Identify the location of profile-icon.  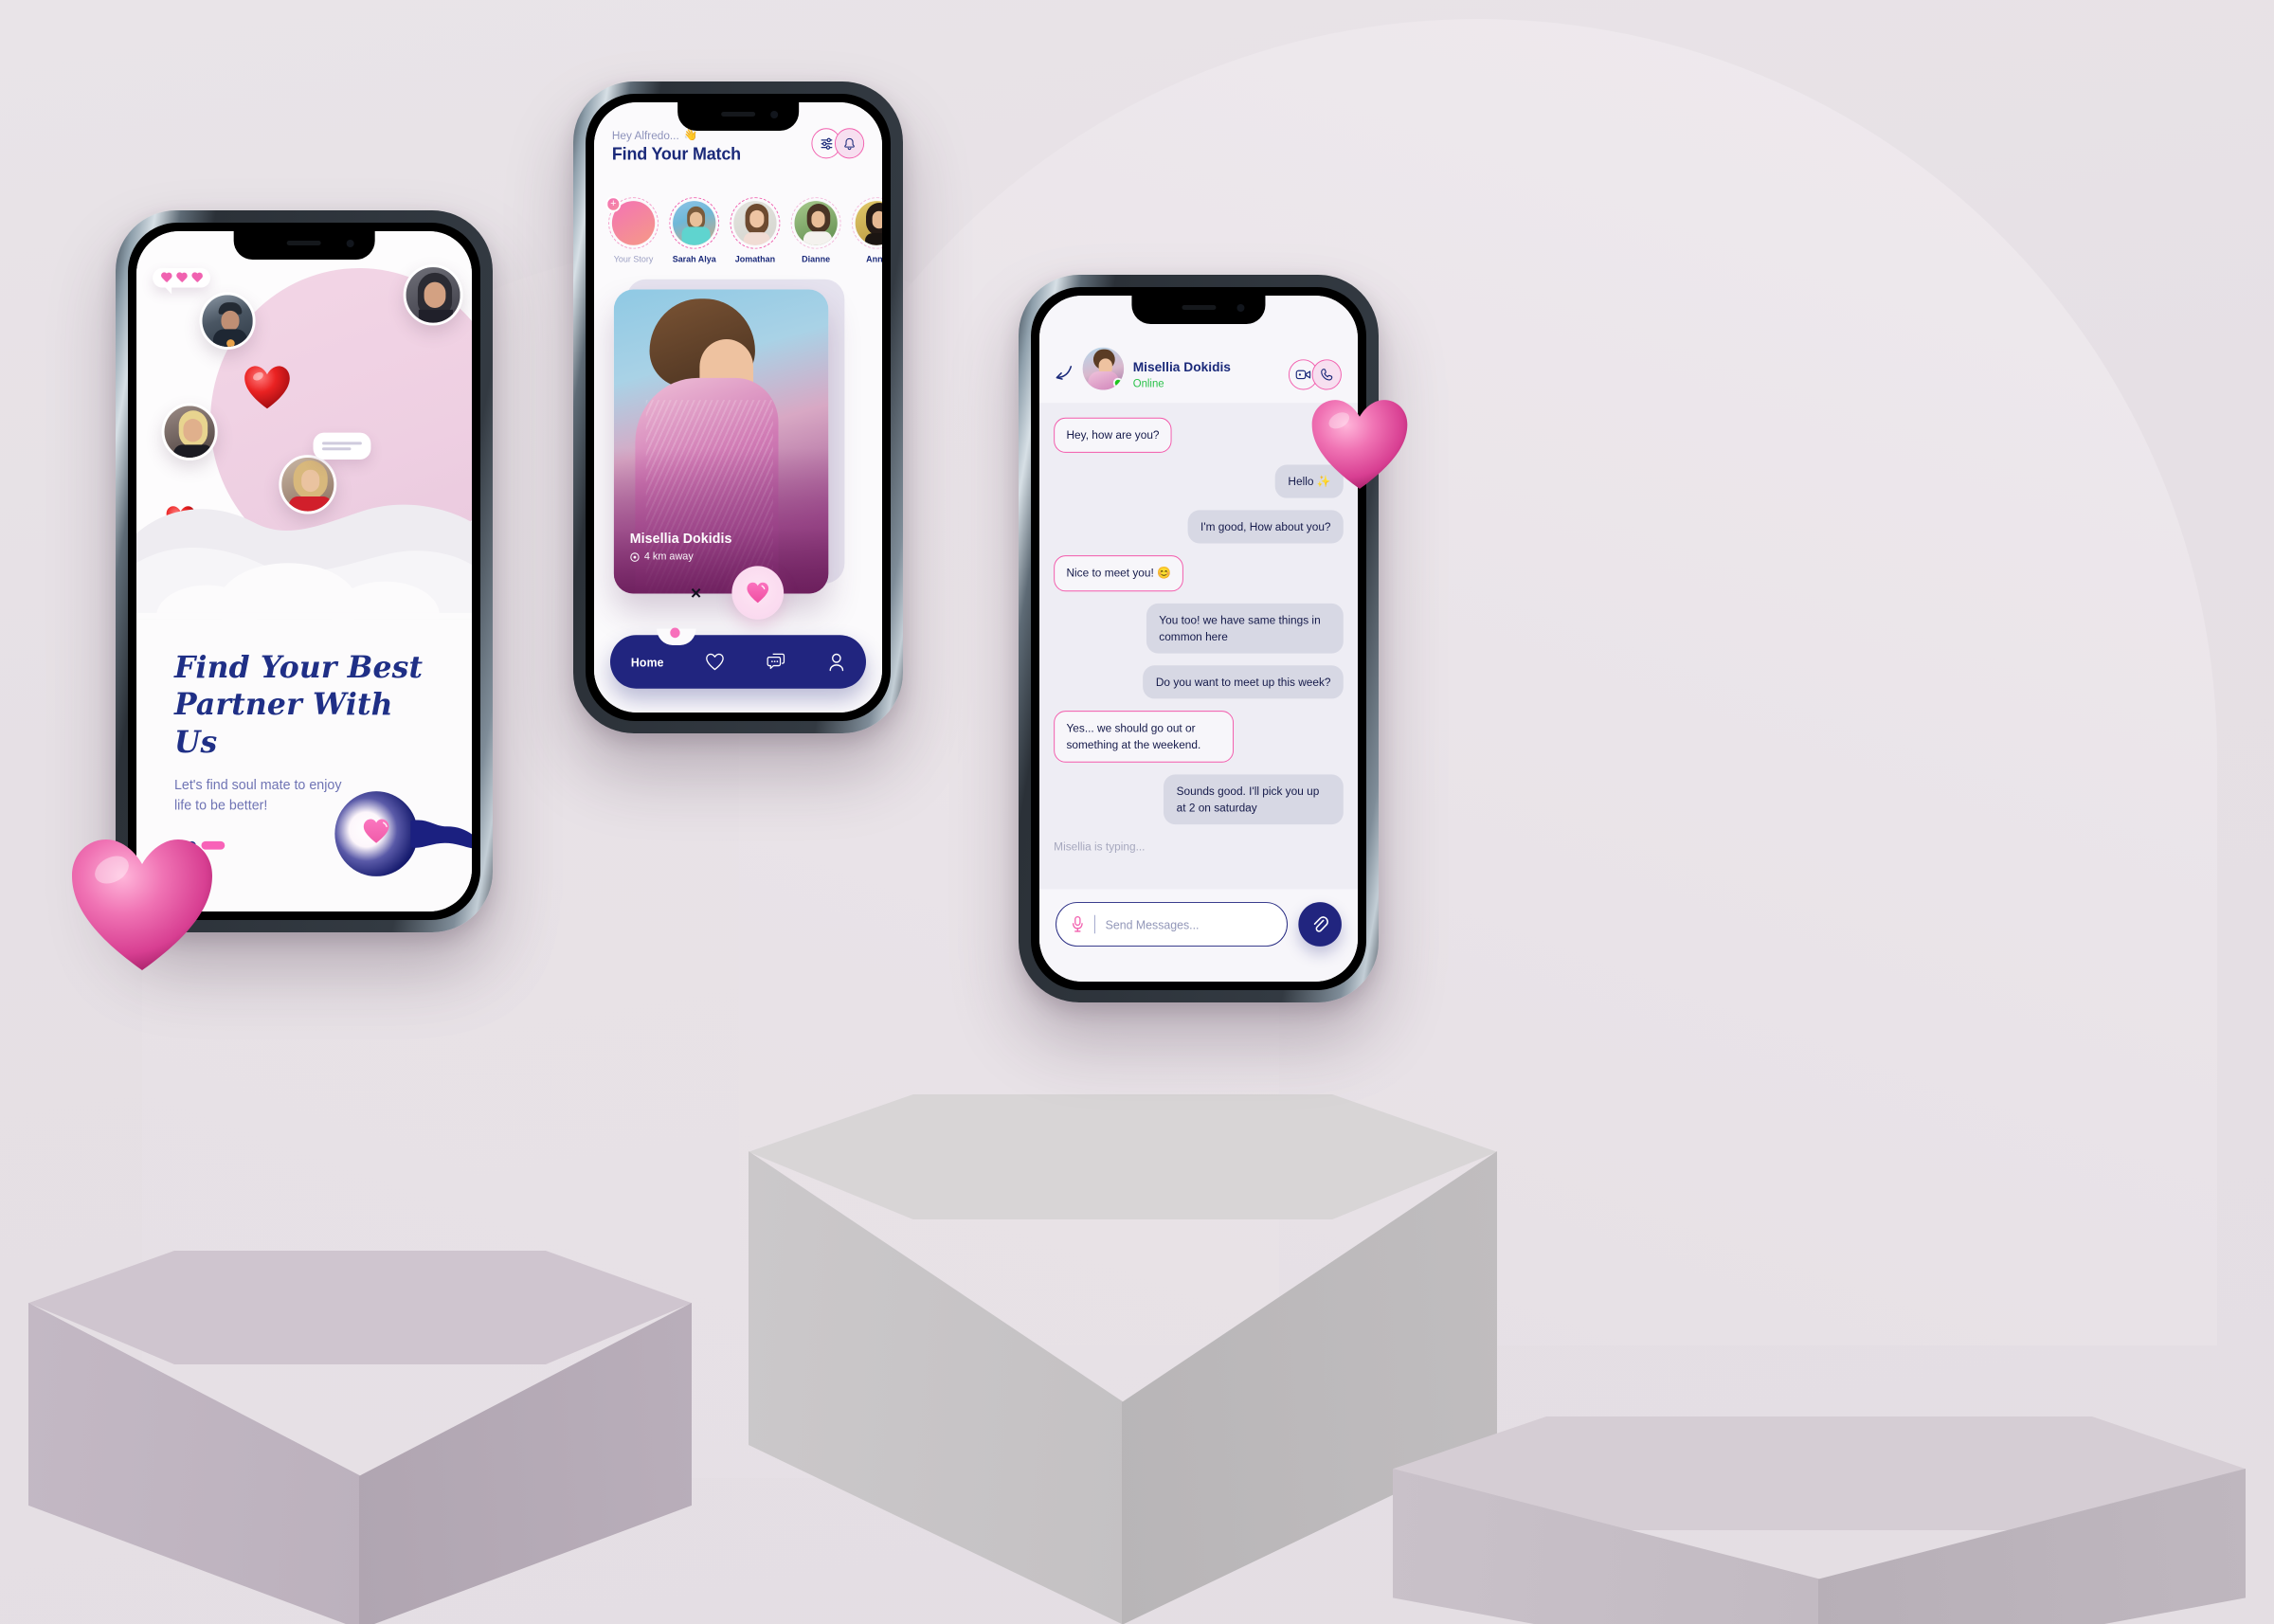
(836, 662).